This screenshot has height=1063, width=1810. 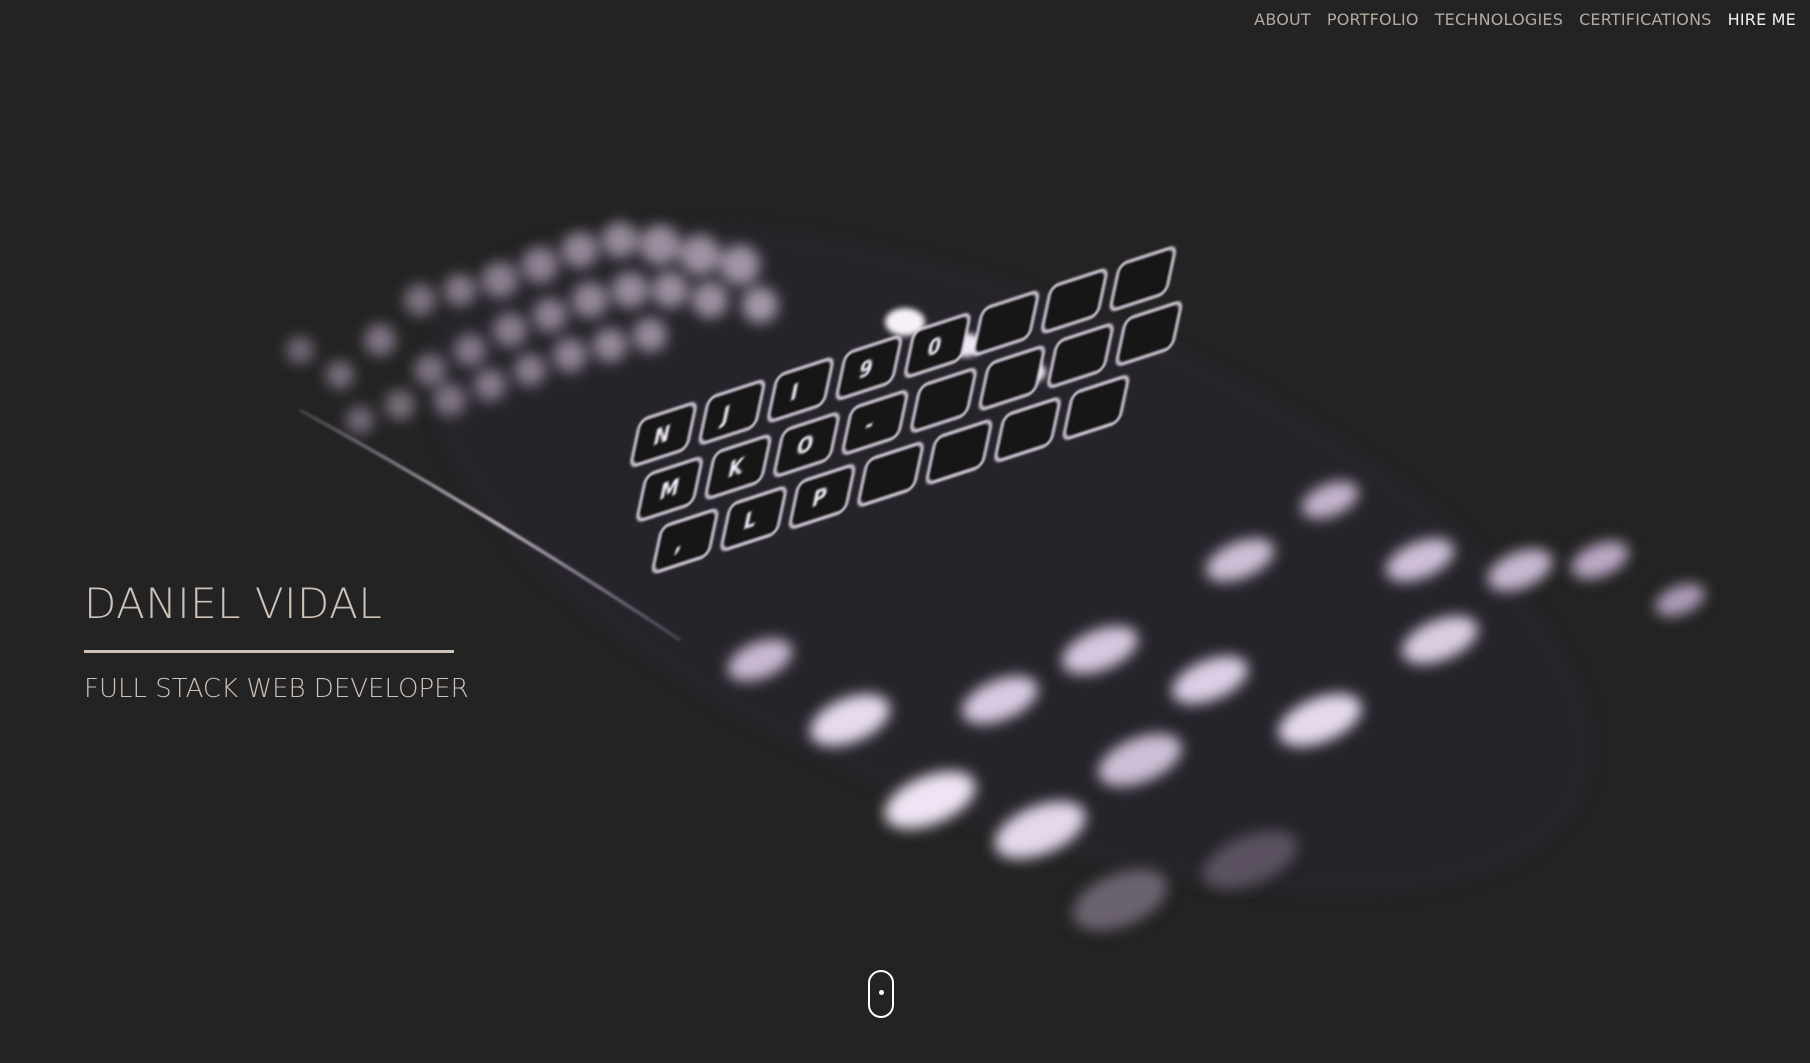 I want to click on hero-subtitle: FULL STACK WEB DEVELOPER, so click(x=276, y=689).